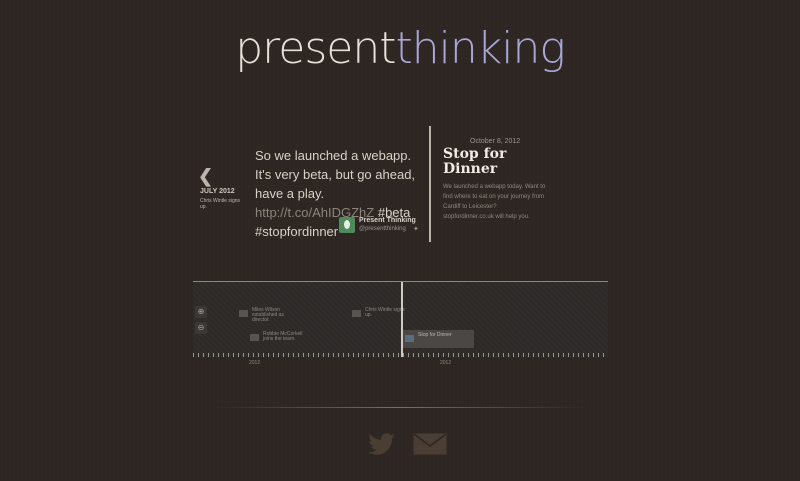  I want to click on timeline-marker-active: Stop for Dinner, so click(438, 339).